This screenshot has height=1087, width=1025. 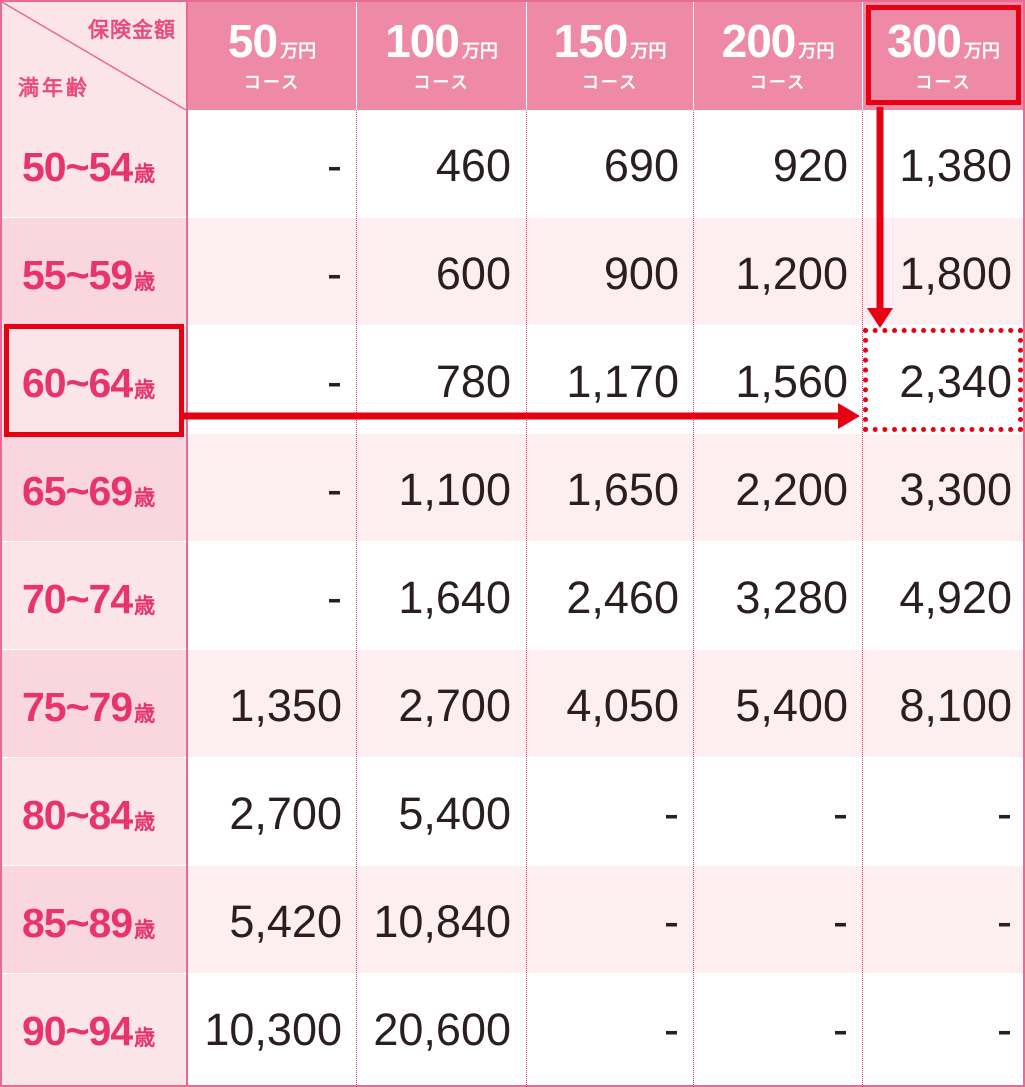 I want to click on down-arrow-head, so click(x=880, y=318).